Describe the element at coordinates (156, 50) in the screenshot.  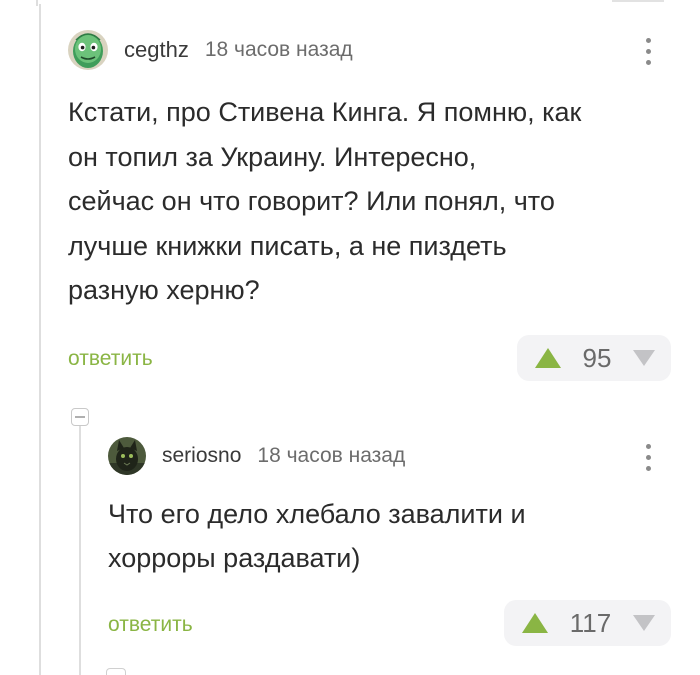
I see `username: cegthz` at that location.